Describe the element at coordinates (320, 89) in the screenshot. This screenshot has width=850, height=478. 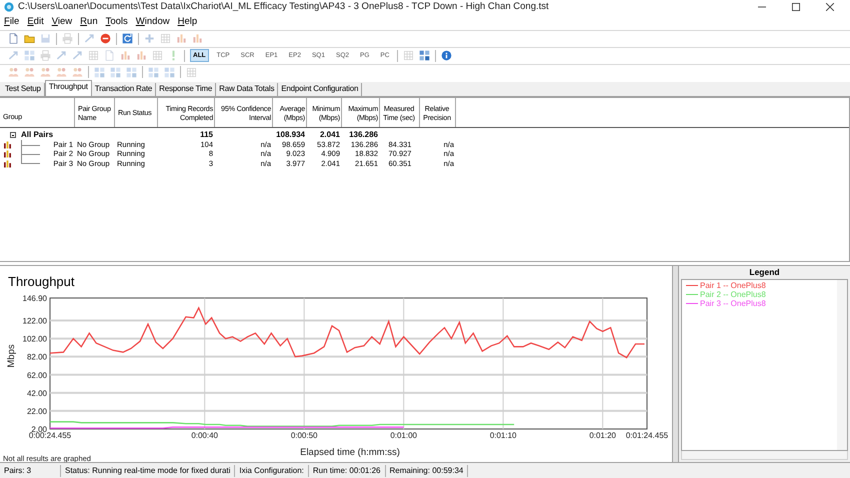
I see `tab: Endpoint Configuration` at that location.